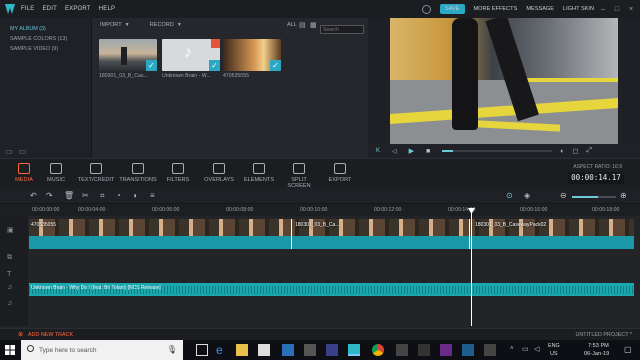 The image size is (640, 360). What do you see at coordinates (342, 29) in the screenshot?
I see `media-search-input: Search` at bounding box center [342, 29].